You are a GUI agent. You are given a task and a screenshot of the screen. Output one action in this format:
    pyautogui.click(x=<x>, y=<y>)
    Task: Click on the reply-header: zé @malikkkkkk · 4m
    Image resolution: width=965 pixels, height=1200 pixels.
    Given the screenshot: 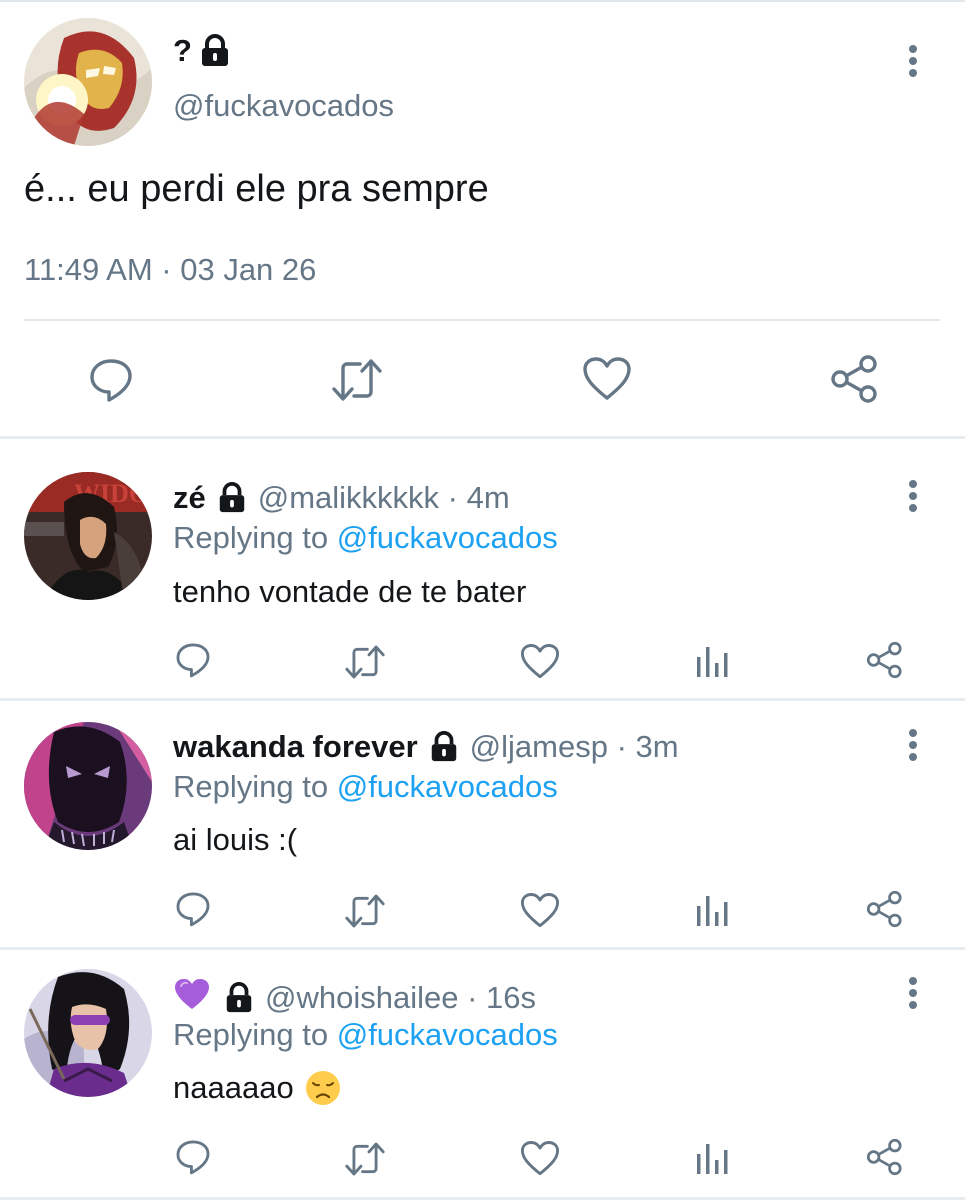 What is the action you would take?
    pyautogui.click(x=341, y=498)
    